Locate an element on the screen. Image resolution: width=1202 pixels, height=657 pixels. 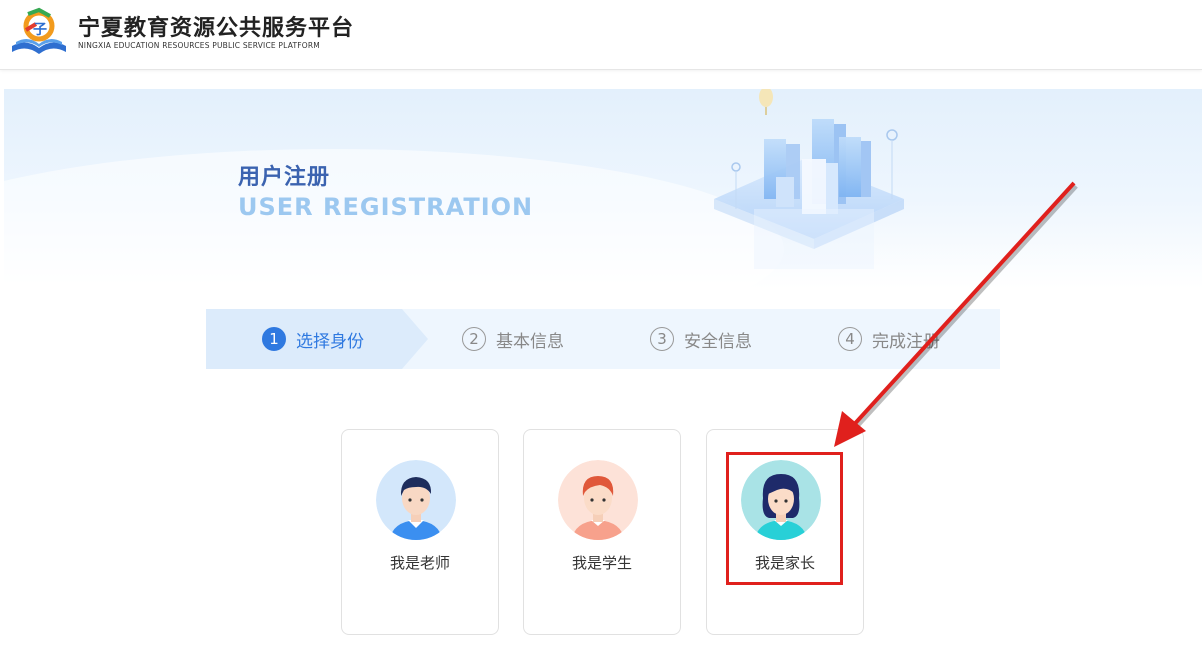
identity-card-teacher: 我是老师 is located at coordinates (420, 532).